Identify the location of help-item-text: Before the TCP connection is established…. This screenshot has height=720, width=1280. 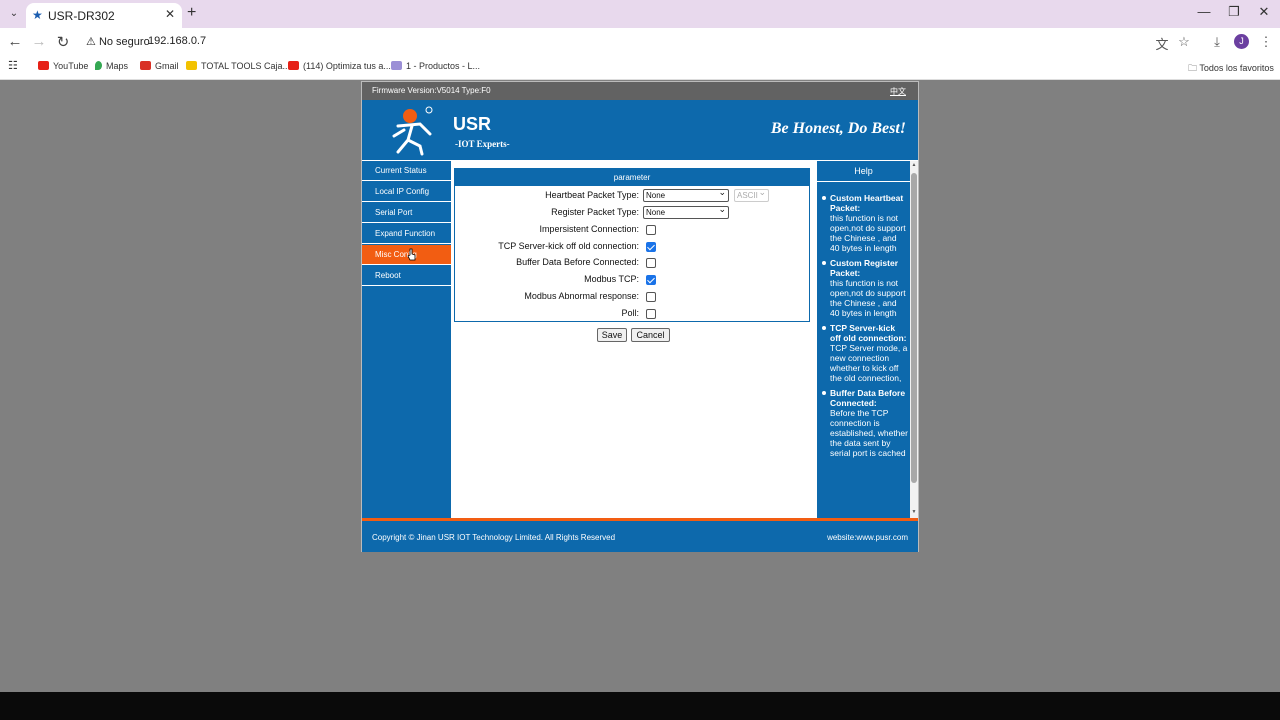
(869, 433).